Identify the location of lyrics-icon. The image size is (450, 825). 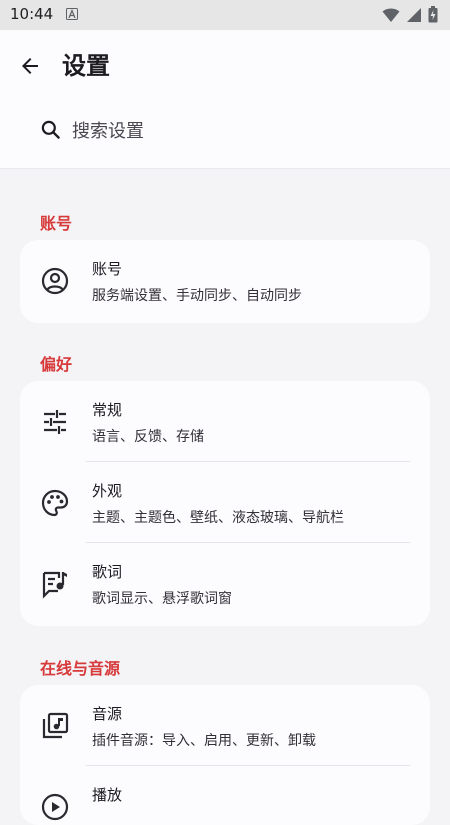
(54, 585).